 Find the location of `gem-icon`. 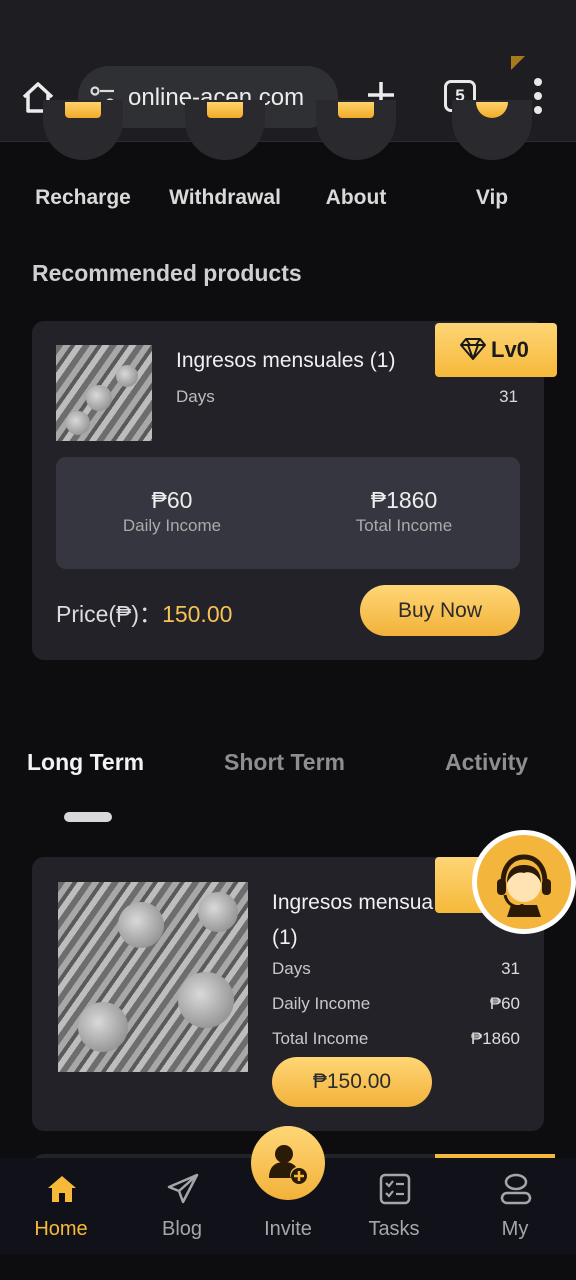

gem-icon is located at coordinates (473, 349).